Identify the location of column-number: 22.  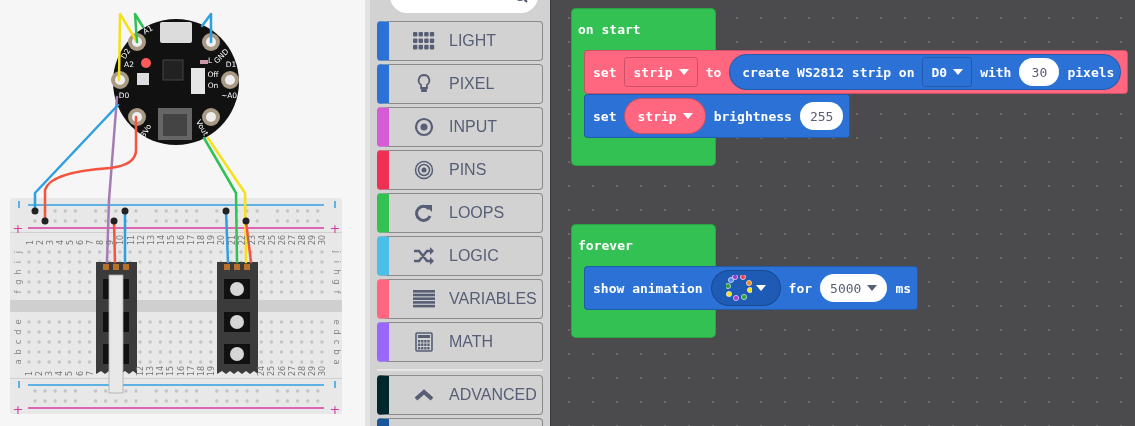
(242, 239).